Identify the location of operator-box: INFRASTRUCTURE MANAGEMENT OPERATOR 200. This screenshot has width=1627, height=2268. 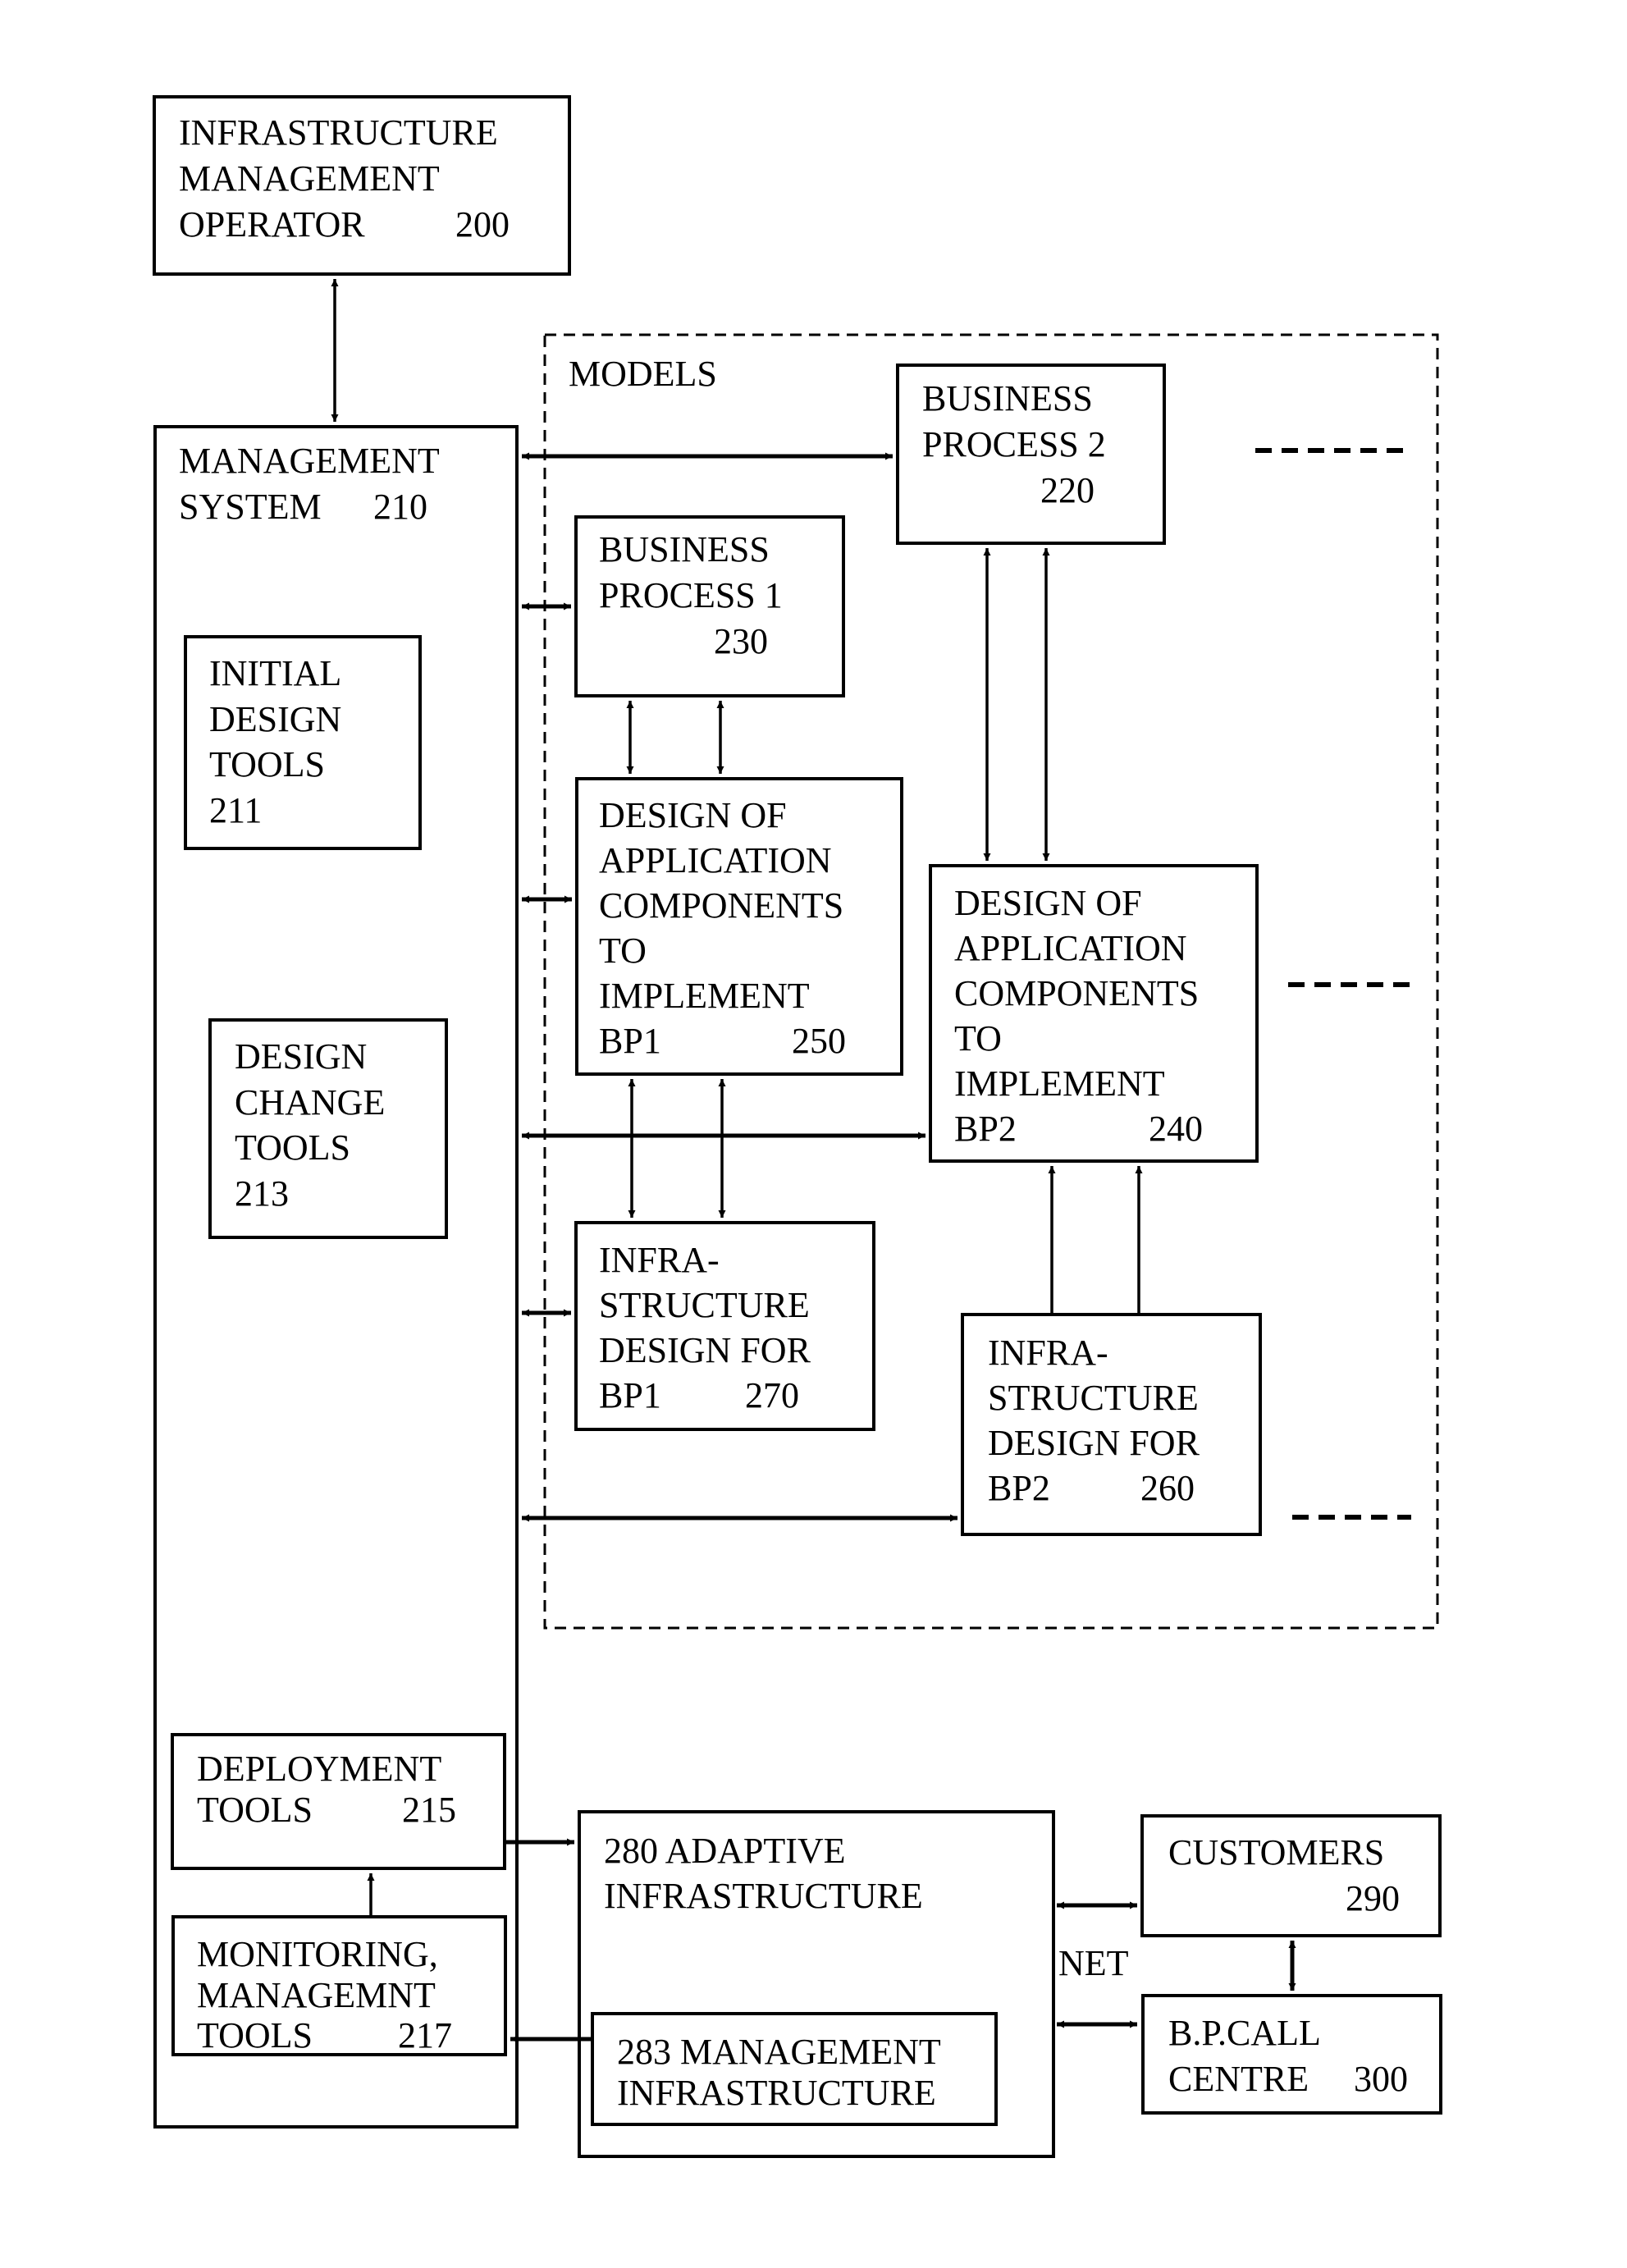
(362, 185).